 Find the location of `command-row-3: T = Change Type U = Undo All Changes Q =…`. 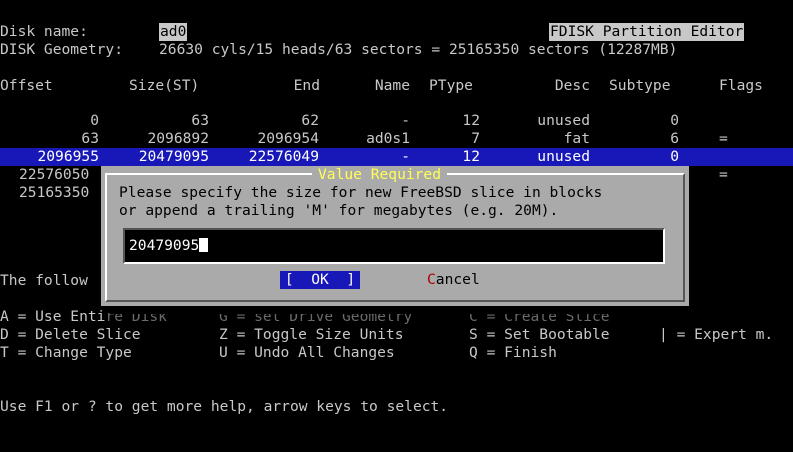

command-row-3: T = Change Type U = Undo All Changes Q =… is located at coordinates (396, 353).